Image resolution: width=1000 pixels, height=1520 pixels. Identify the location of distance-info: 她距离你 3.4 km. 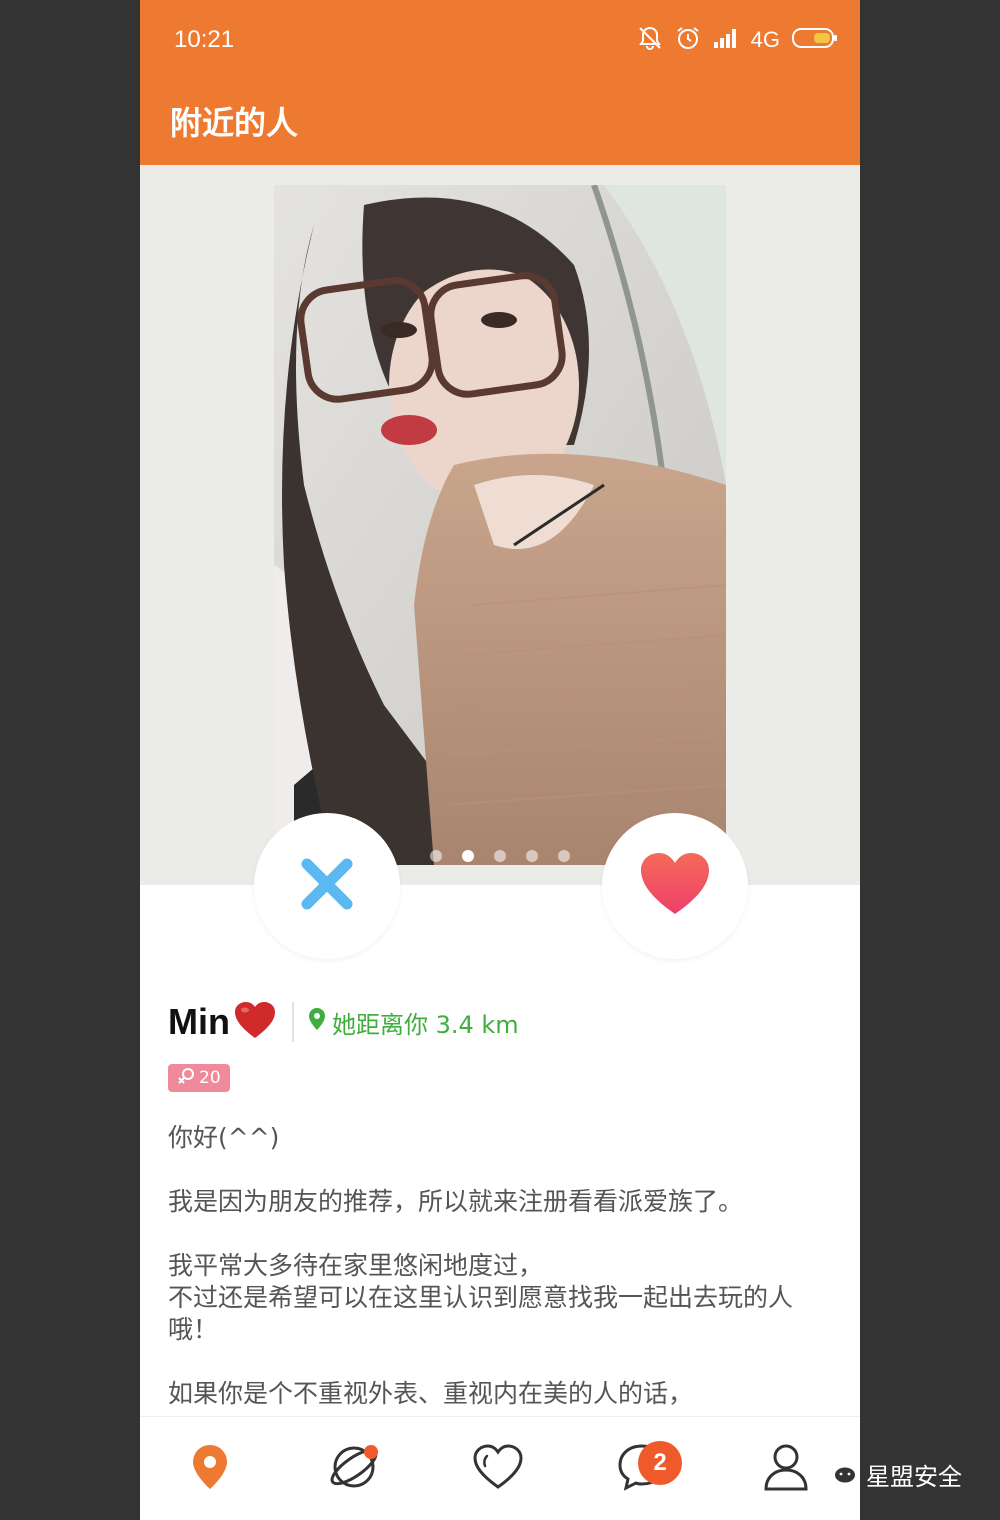
(413, 1022).